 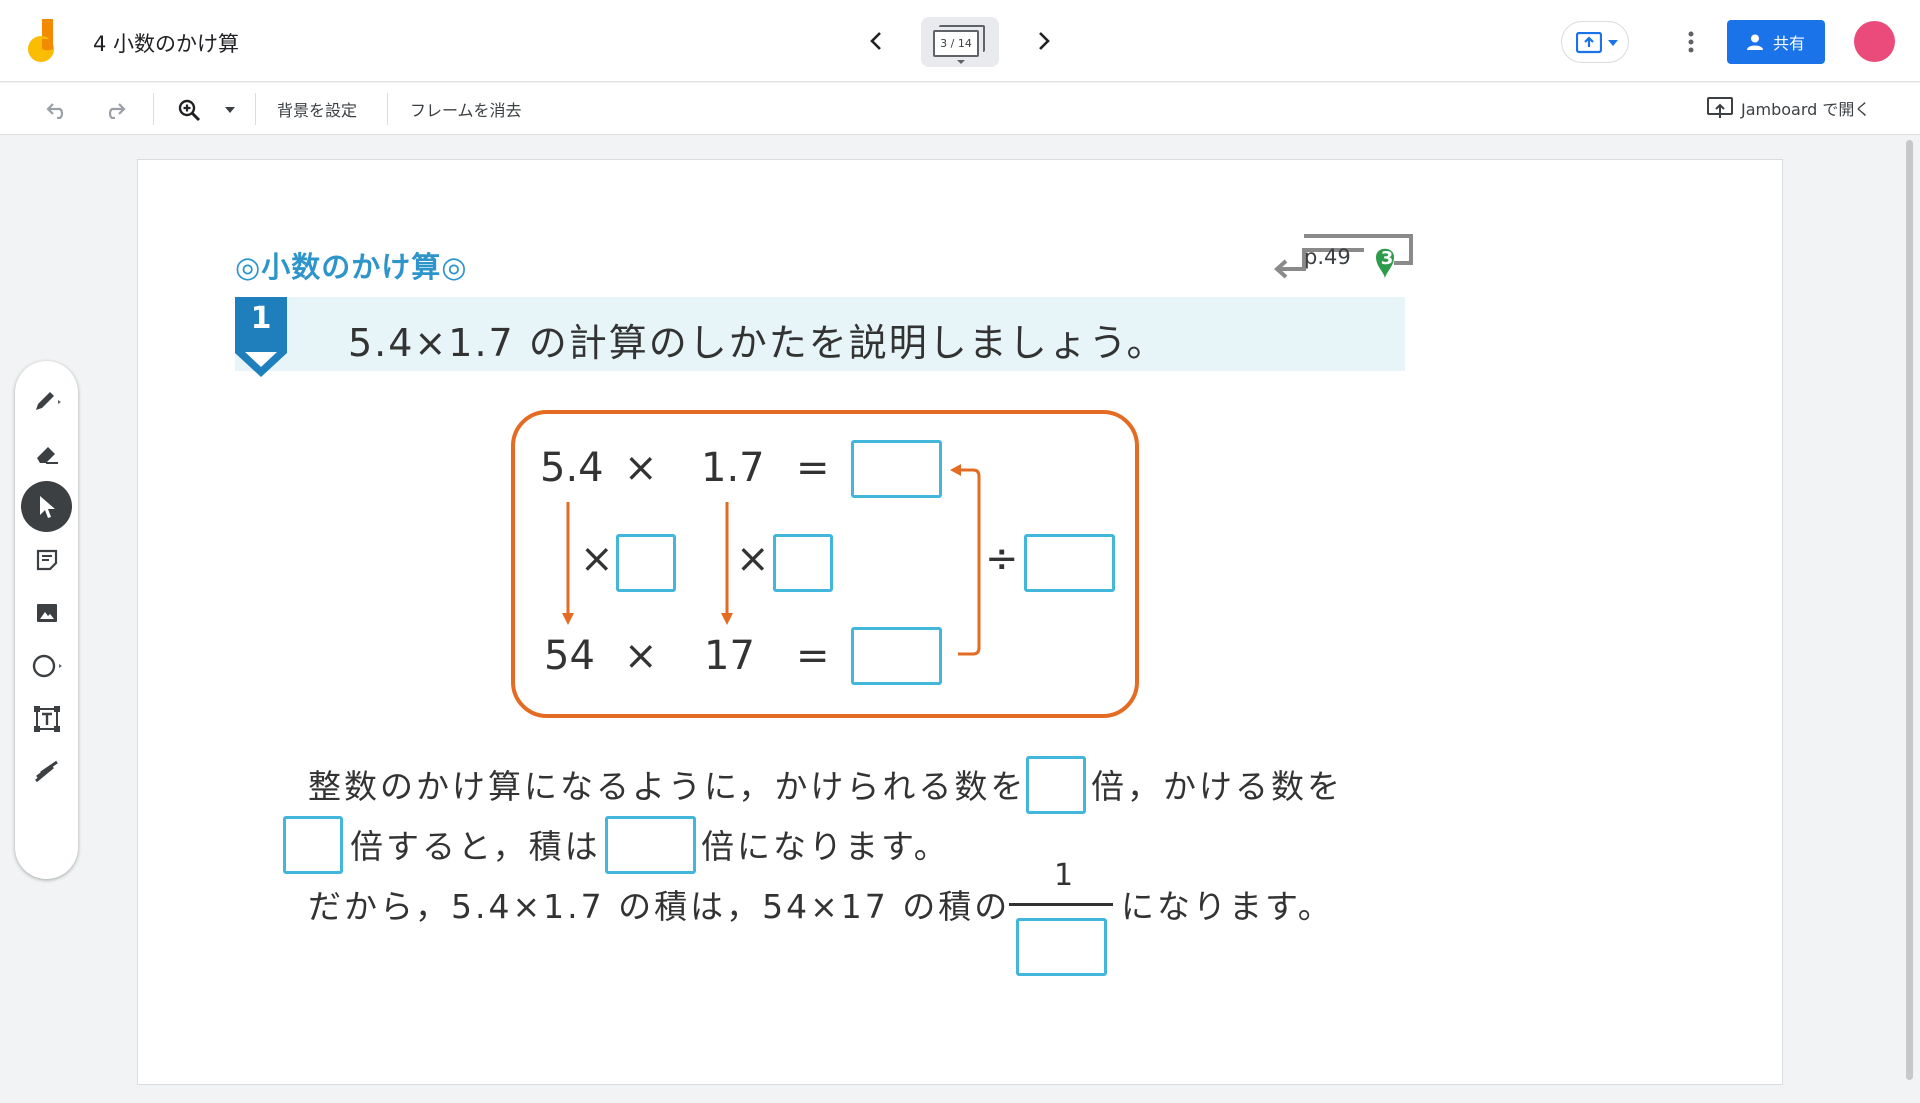 I want to click on open-in-jamboard-label: Jamboard で開く, so click(x=1806, y=109).